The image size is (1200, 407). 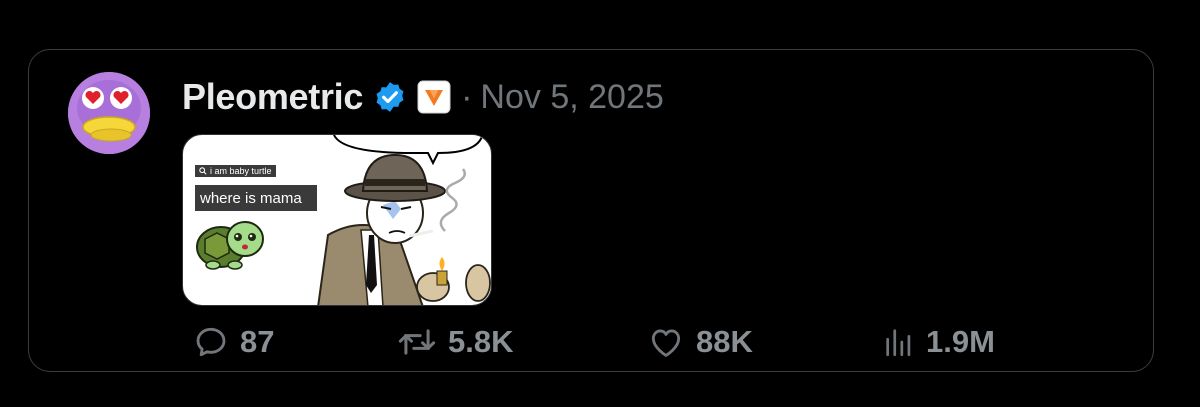 I want to click on avatar-image, so click(x=109, y=113).